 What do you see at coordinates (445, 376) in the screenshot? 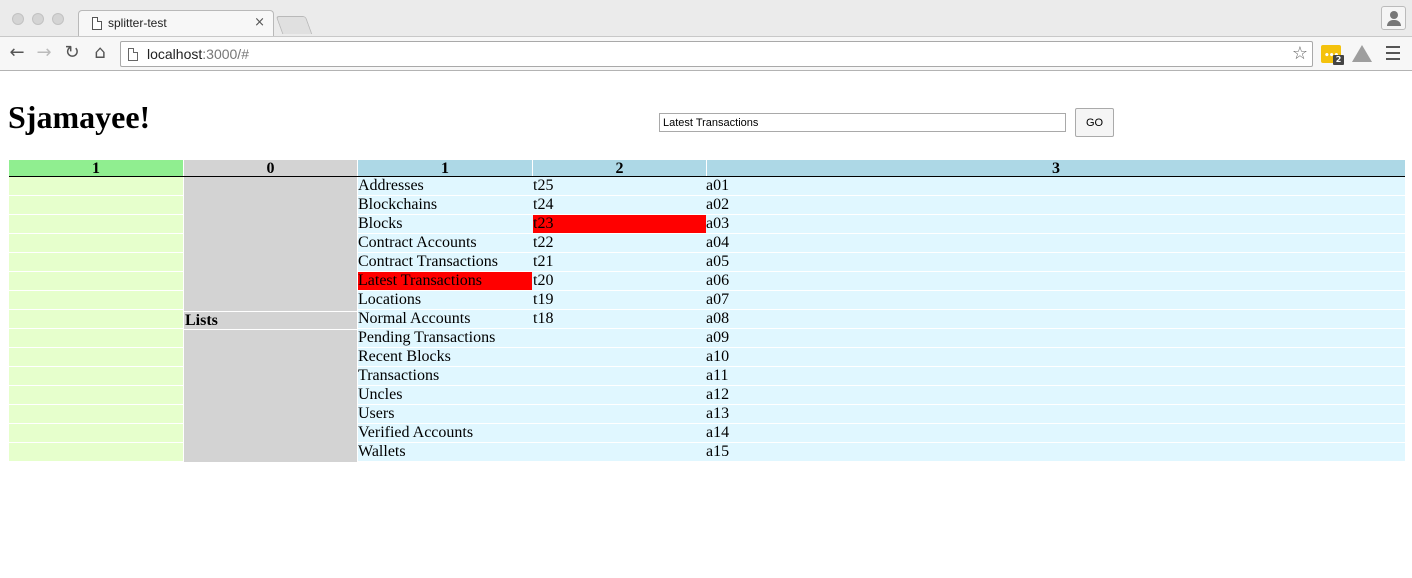
I see `list-item: Transactions` at bounding box center [445, 376].